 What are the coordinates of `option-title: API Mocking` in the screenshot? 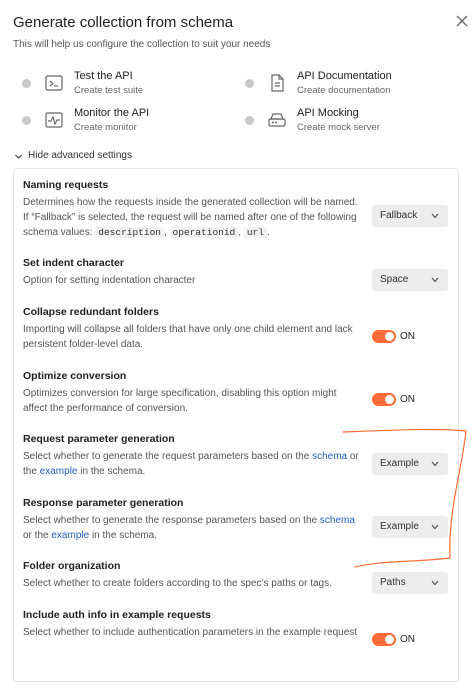 It's located at (328, 113).